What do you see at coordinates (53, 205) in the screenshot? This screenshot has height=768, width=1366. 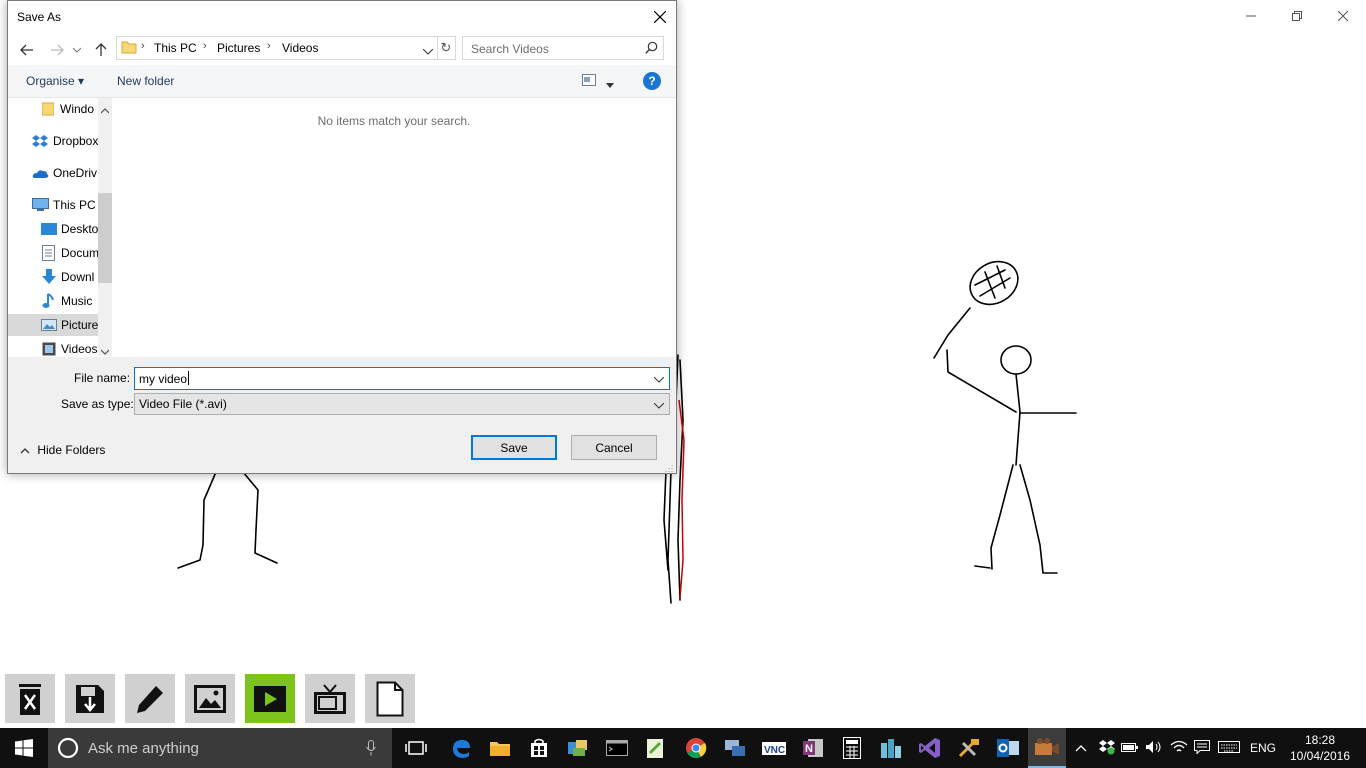 I see `nav-item-this-pc: This PC` at bounding box center [53, 205].